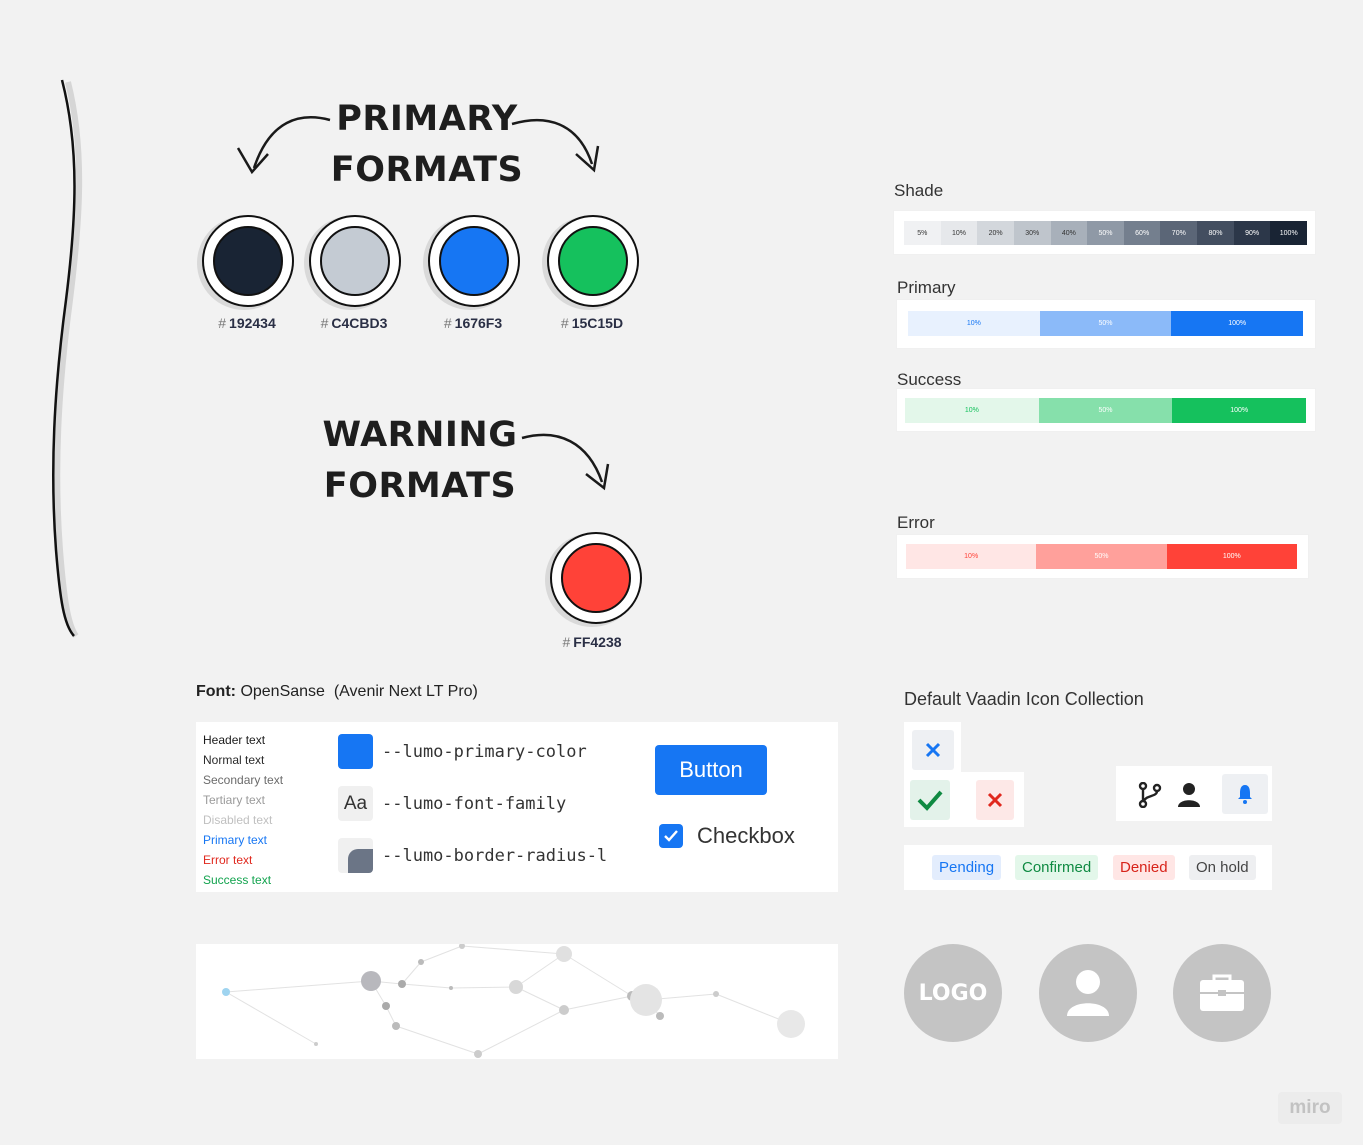 Image resolution: width=1363 pixels, height=1145 pixels. I want to click on lumo-var-border-radius: --lumo-border-radius-l, so click(472, 855).